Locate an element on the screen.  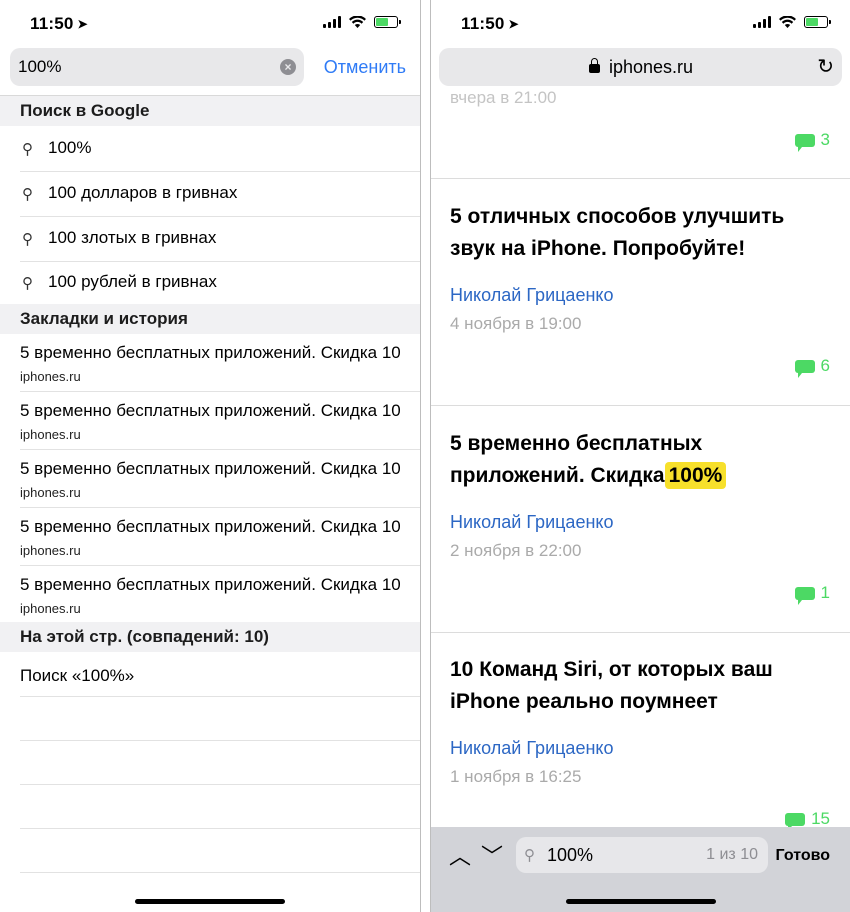
done-button: Готово is located at coordinates (803, 856).